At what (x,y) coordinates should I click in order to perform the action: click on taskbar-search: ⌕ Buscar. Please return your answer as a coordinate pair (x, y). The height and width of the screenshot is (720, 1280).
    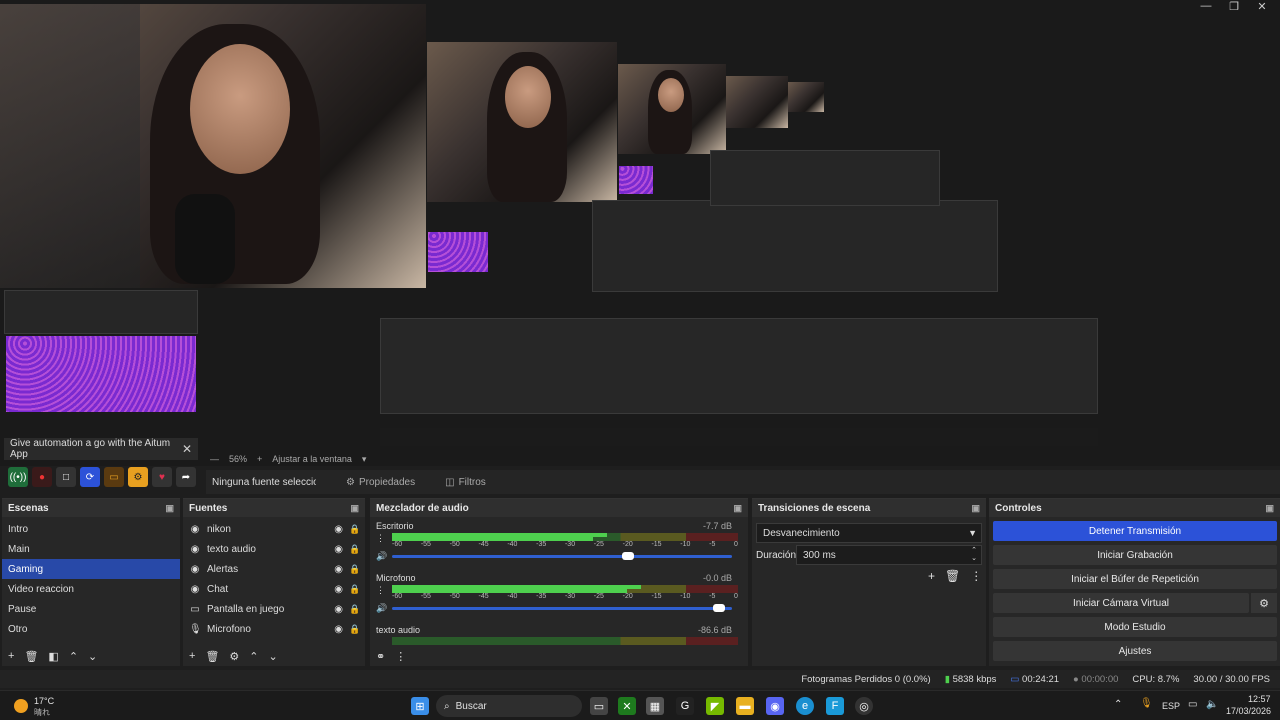
    Looking at the image, I should click on (509, 706).